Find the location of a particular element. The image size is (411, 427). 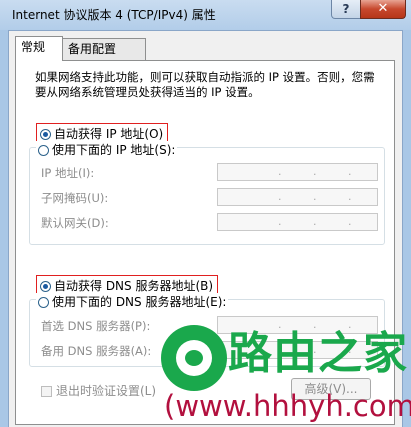

validate-settings-label: 退出时验证设置(L) is located at coordinates (106, 391).